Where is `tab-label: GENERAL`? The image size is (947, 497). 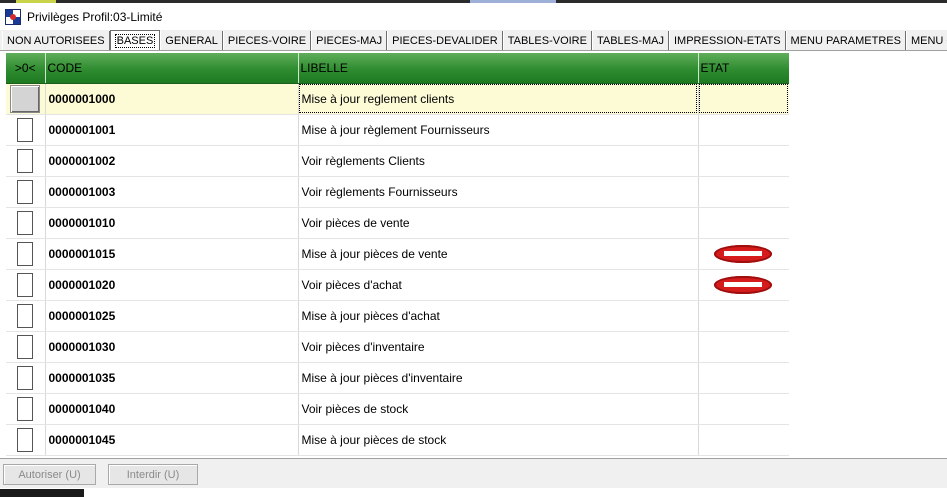
tab-label: GENERAL is located at coordinates (191, 40).